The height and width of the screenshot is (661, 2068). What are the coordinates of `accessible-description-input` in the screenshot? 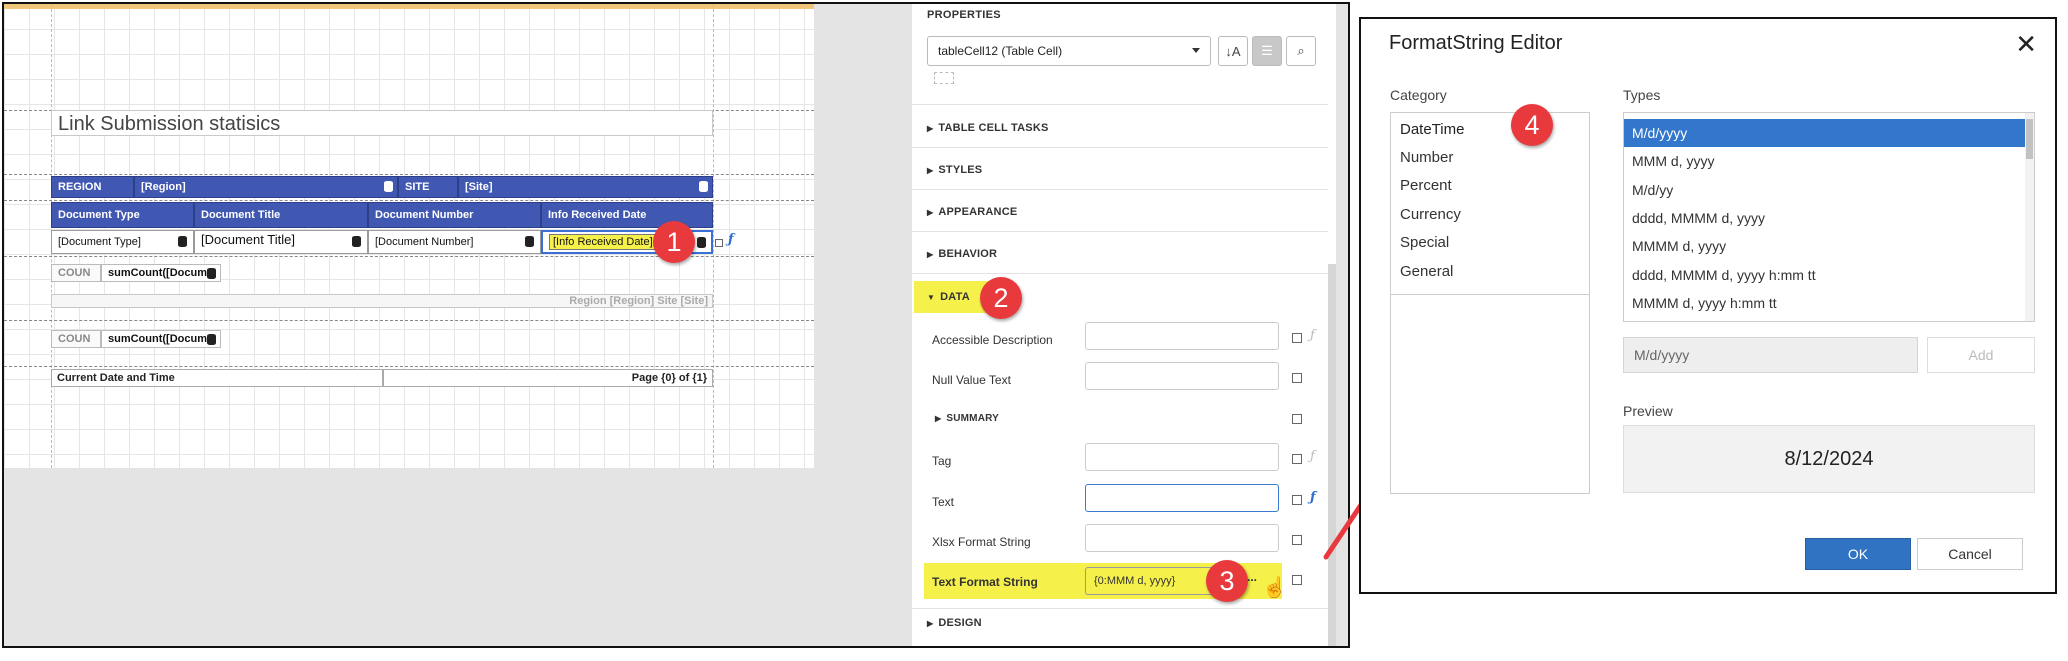 It's located at (1182, 336).